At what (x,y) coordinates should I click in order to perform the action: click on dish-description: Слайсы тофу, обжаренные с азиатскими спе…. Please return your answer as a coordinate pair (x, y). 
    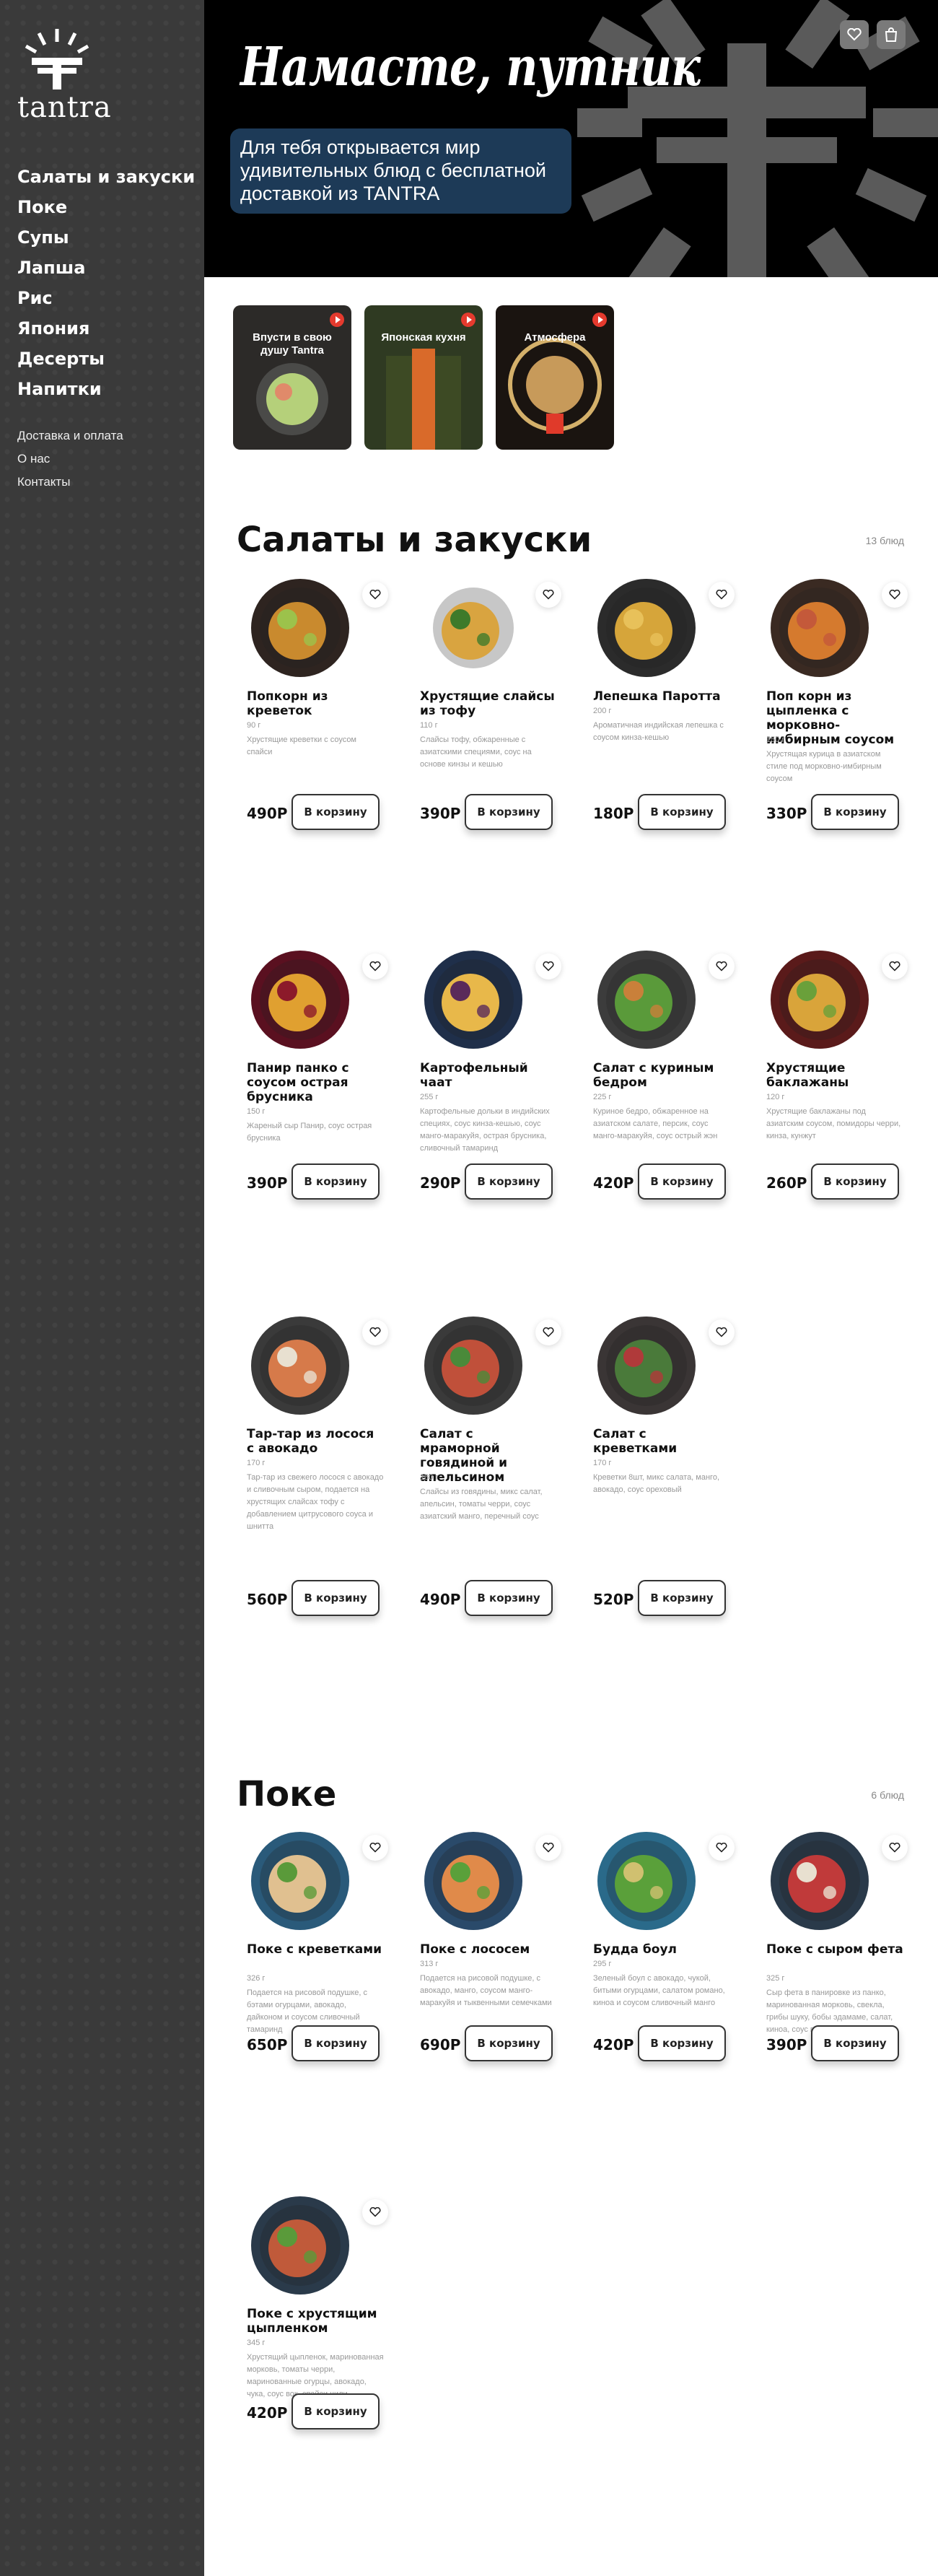
    Looking at the image, I should click on (476, 752).